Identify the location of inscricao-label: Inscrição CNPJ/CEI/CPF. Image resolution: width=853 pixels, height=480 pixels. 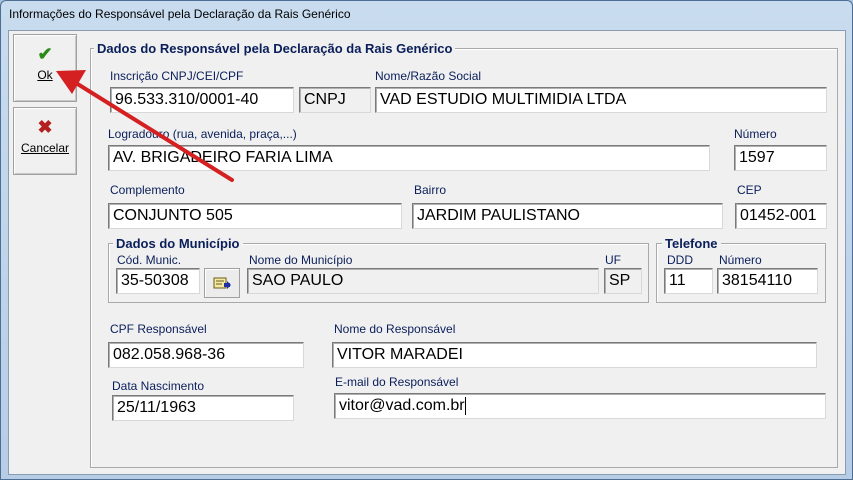
(177, 76).